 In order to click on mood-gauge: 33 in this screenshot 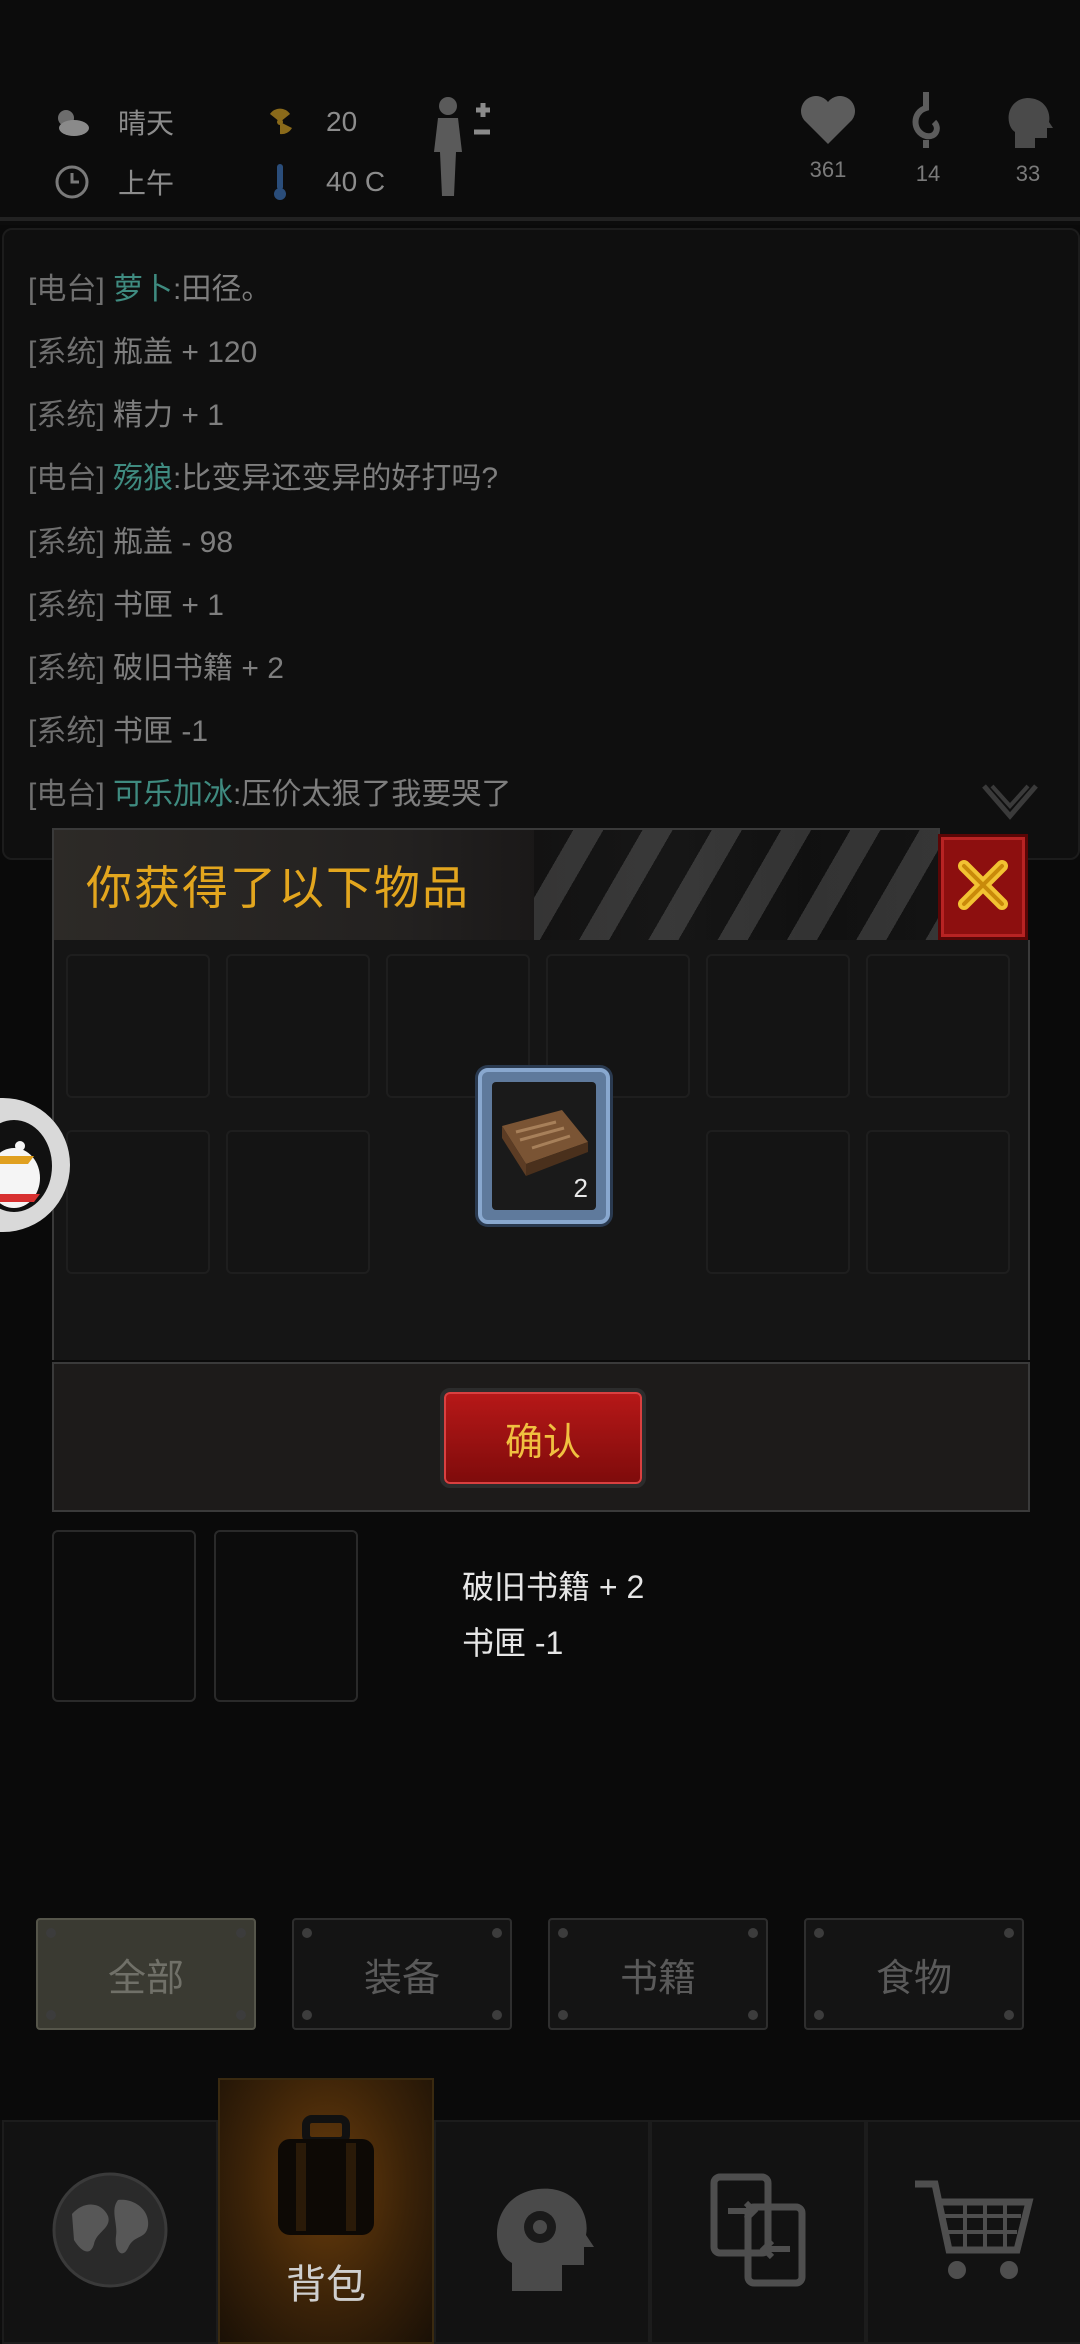, I will do `click(1028, 139)`.